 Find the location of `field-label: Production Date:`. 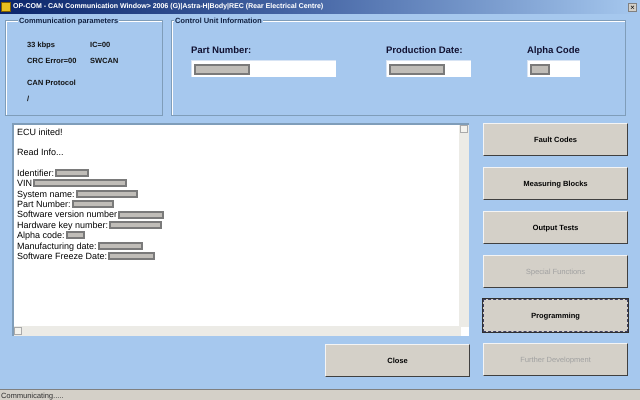

field-label: Production Date: is located at coordinates (425, 50).